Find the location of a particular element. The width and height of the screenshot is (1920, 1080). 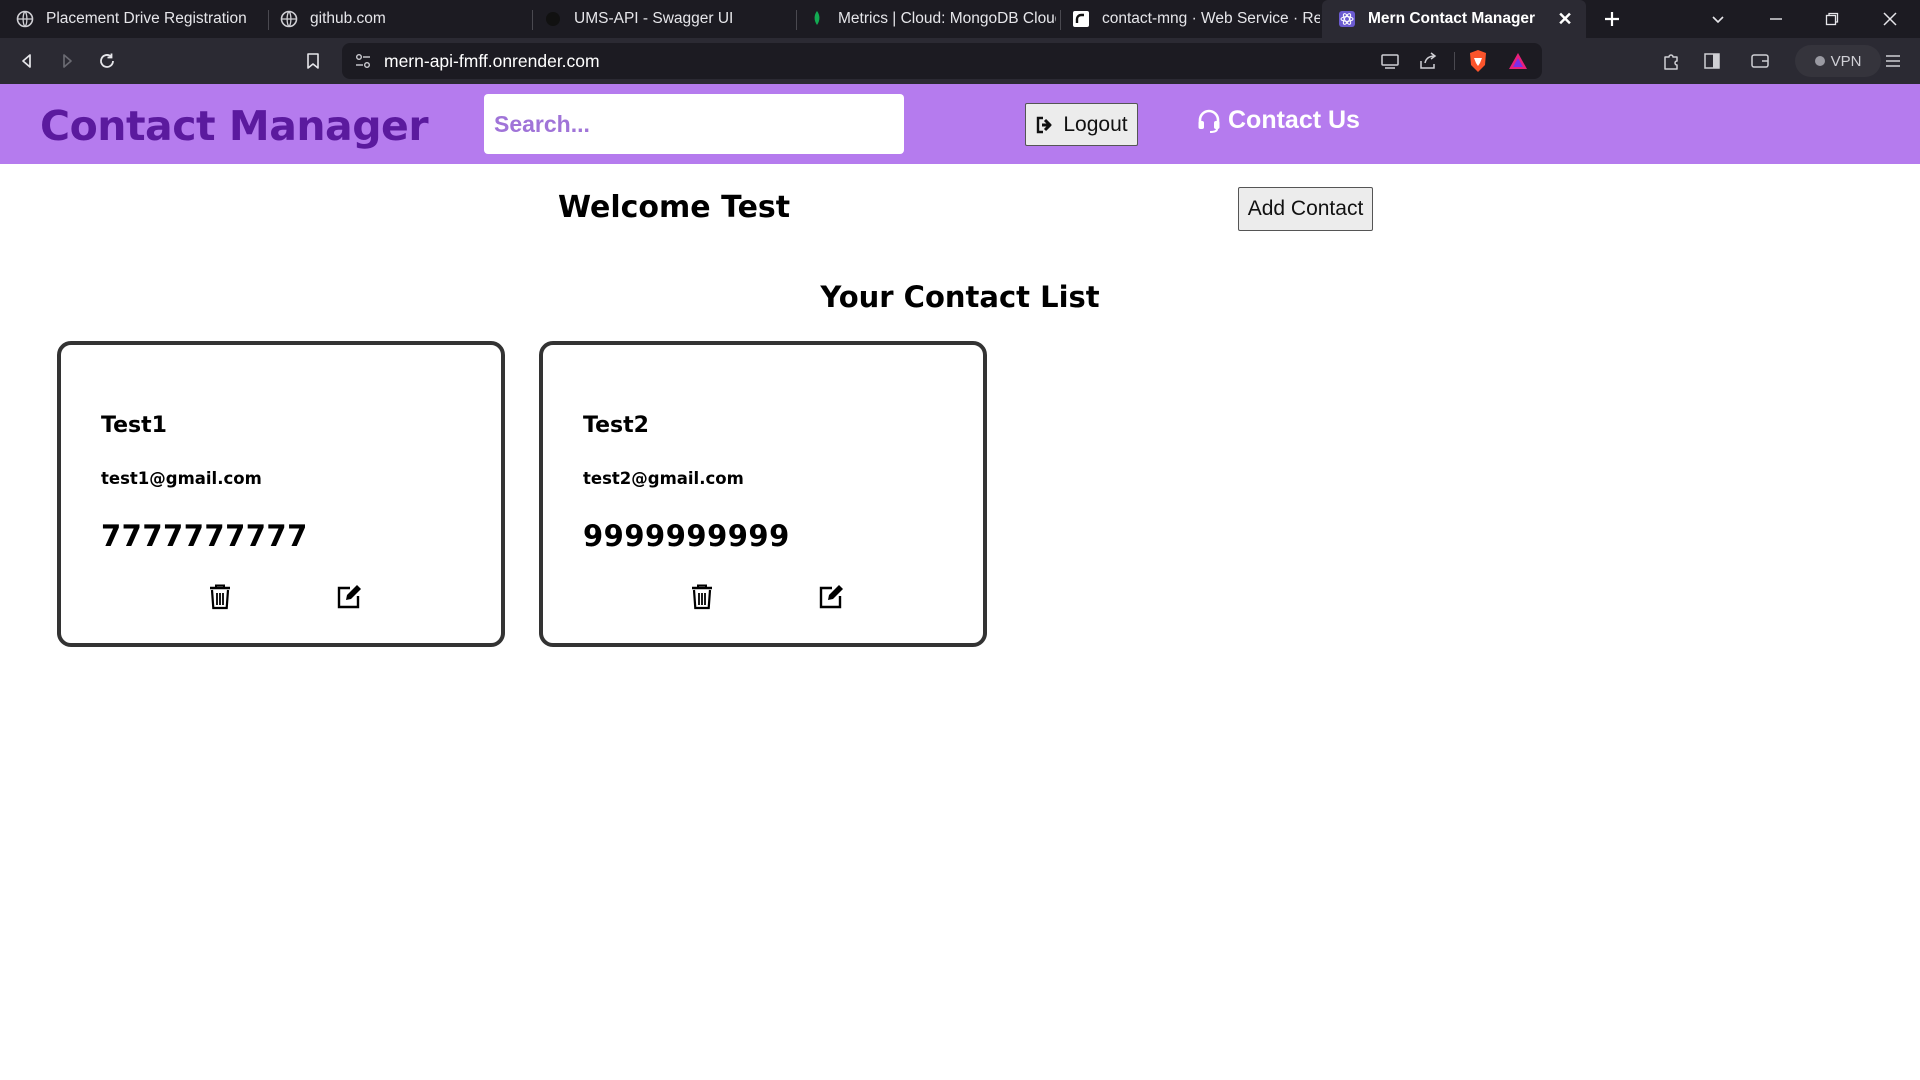

extensions-puzzle-icon is located at coordinates (1671, 61).